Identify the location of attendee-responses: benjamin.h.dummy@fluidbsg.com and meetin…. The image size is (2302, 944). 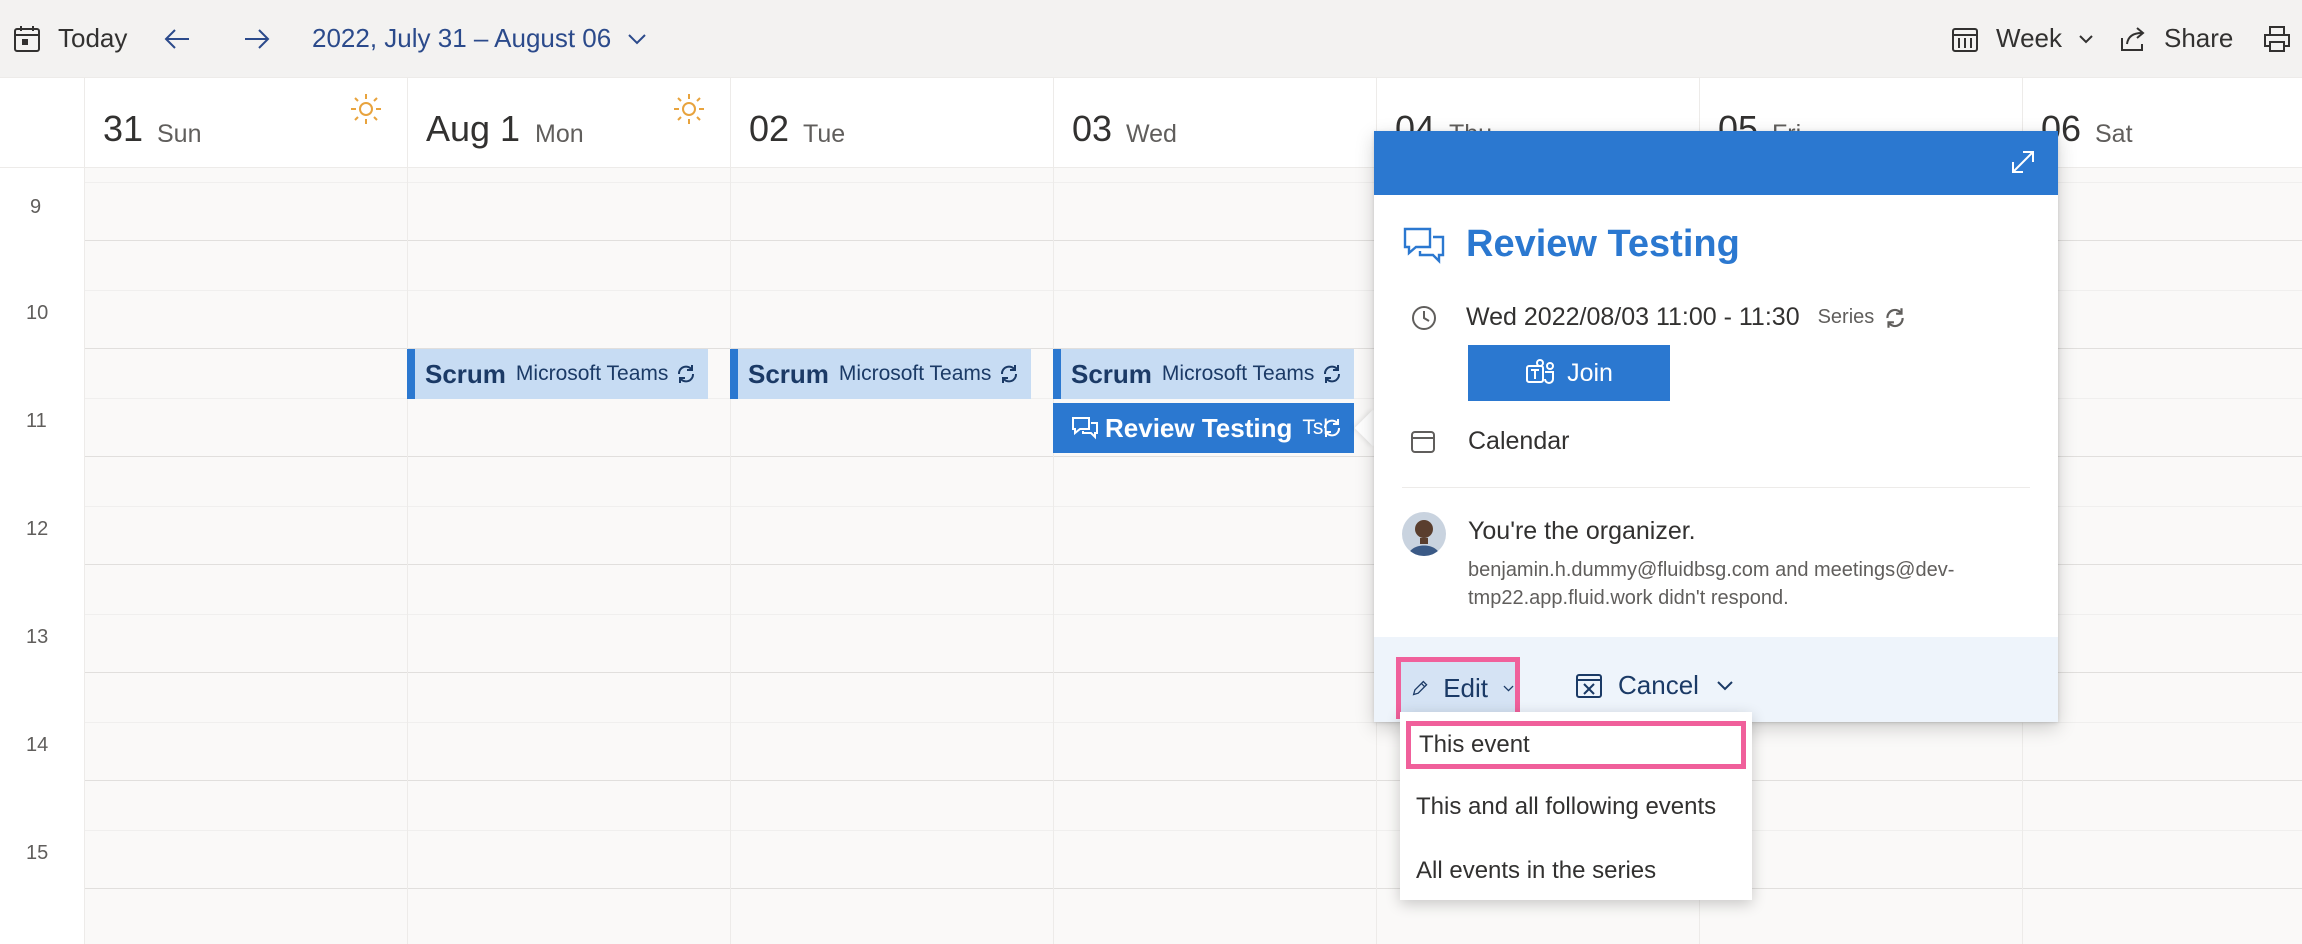
(1711, 584).